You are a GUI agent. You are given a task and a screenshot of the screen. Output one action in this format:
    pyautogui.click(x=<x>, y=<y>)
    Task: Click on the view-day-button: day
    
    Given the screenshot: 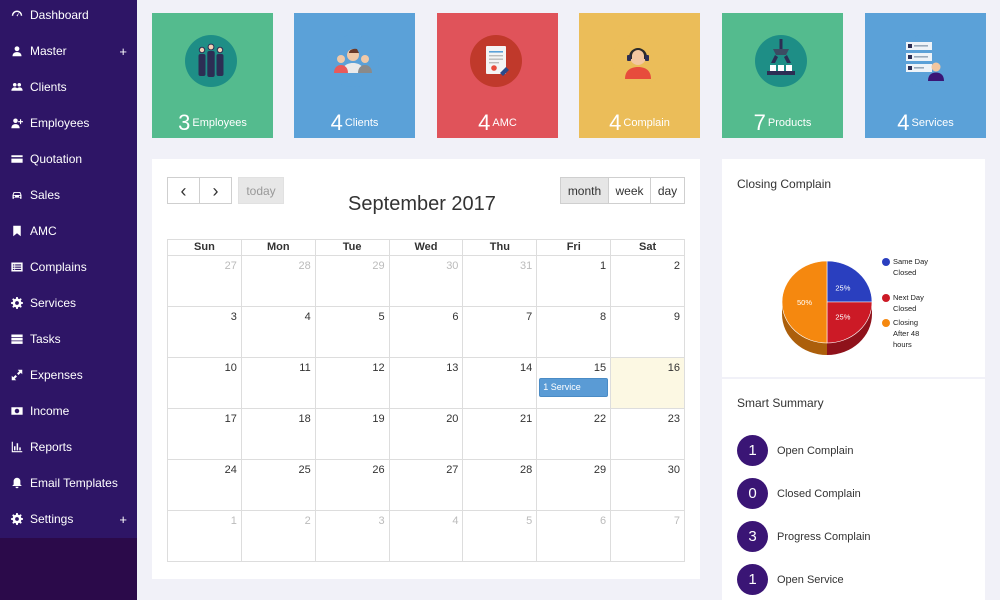 What is the action you would take?
    pyautogui.click(x=667, y=190)
    